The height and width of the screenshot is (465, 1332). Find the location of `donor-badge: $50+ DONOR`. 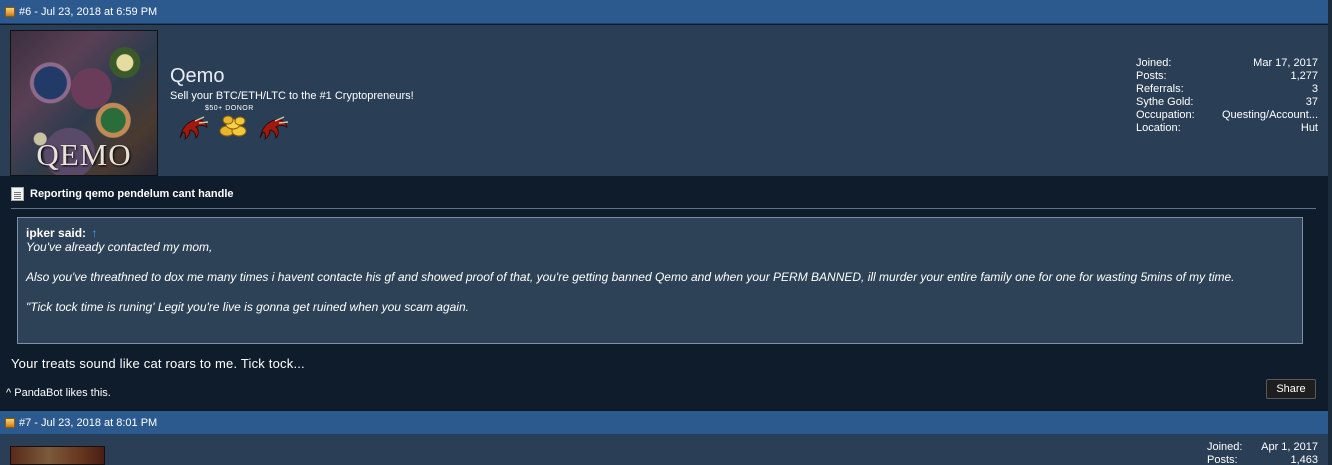

donor-badge: $50+ DONOR is located at coordinates (234, 125).